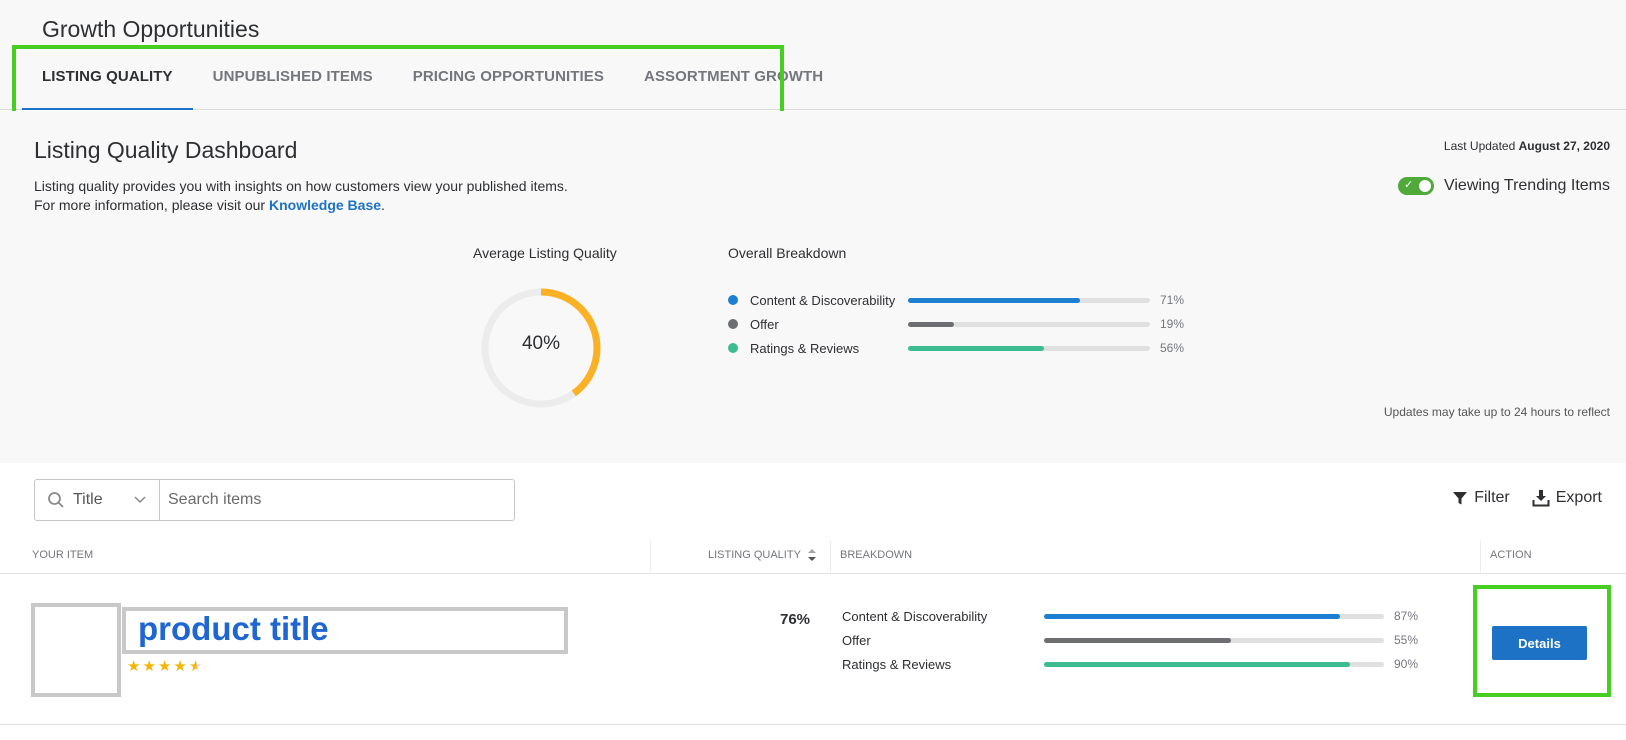 The height and width of the screenshot is (740, 1626). Describe the element at coordinates (876, 555) in the screenshot. I see `header-breakdown: BREAKDOWN` at that location.